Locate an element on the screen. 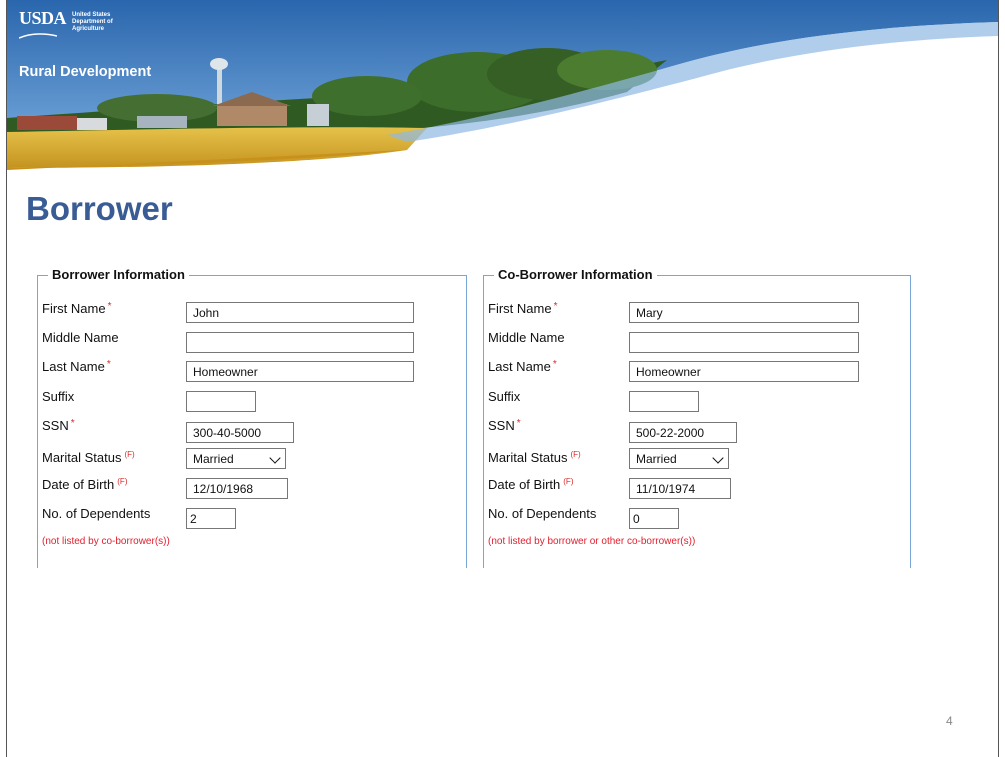 The height and width of the screenshot is (757, 1005). coborrower-middle-name-input is located at coordinates (744, 342).